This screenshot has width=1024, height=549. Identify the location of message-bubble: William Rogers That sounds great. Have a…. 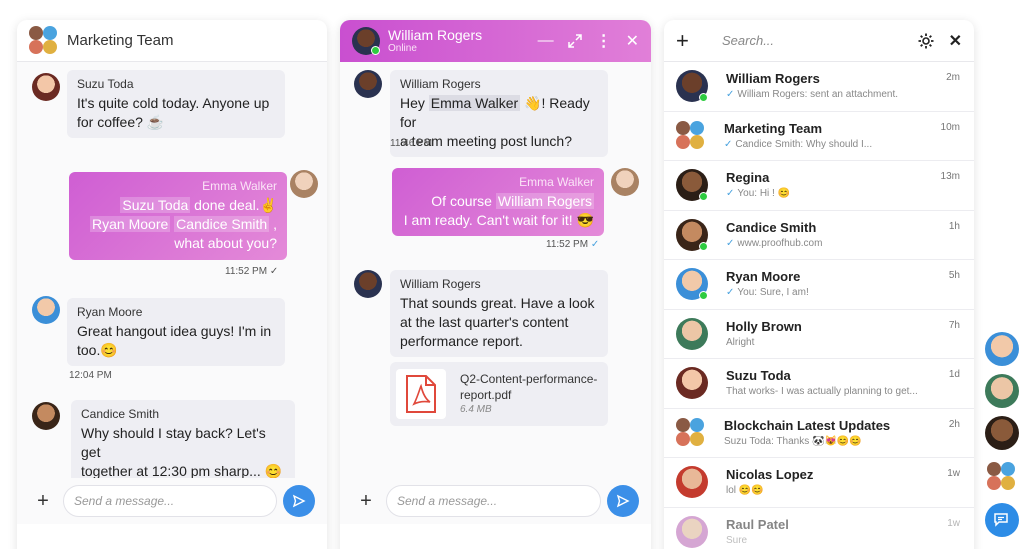
(499, 313).